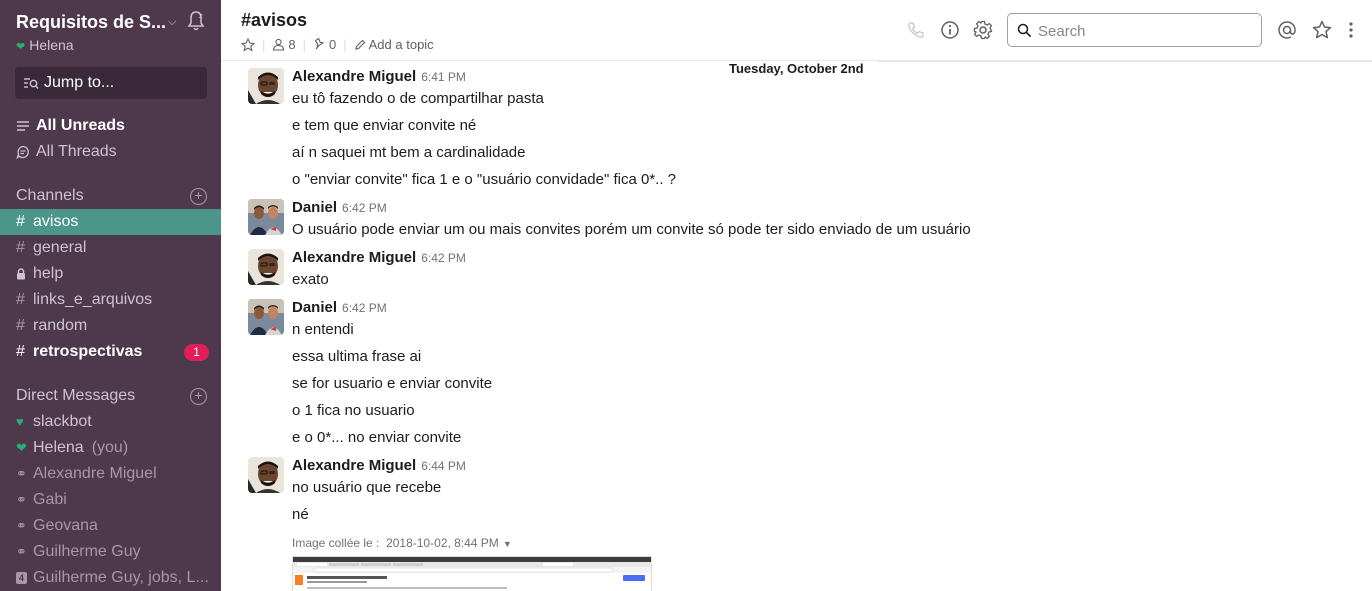 This screenshot has width=1372, height=591. I want to click on message-header: Alexandre Miguel 6:44 PM, so click(379, 466).